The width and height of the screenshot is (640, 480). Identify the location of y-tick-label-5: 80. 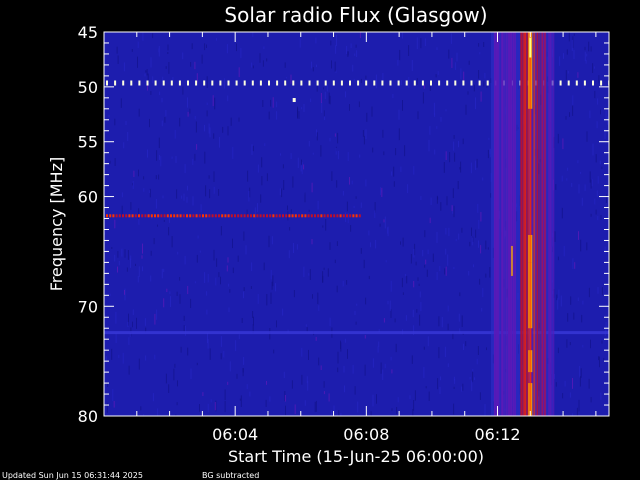
(88, 416).